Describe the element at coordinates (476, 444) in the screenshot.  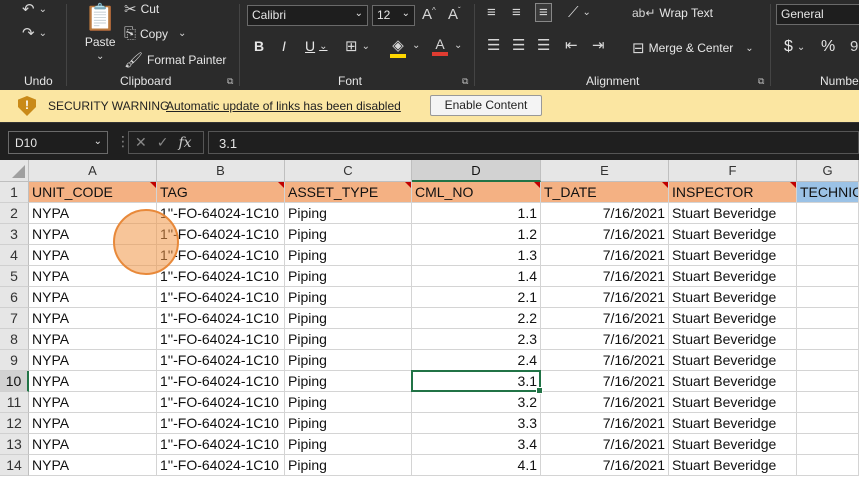
I see `table-cell: 3.4` at that location.